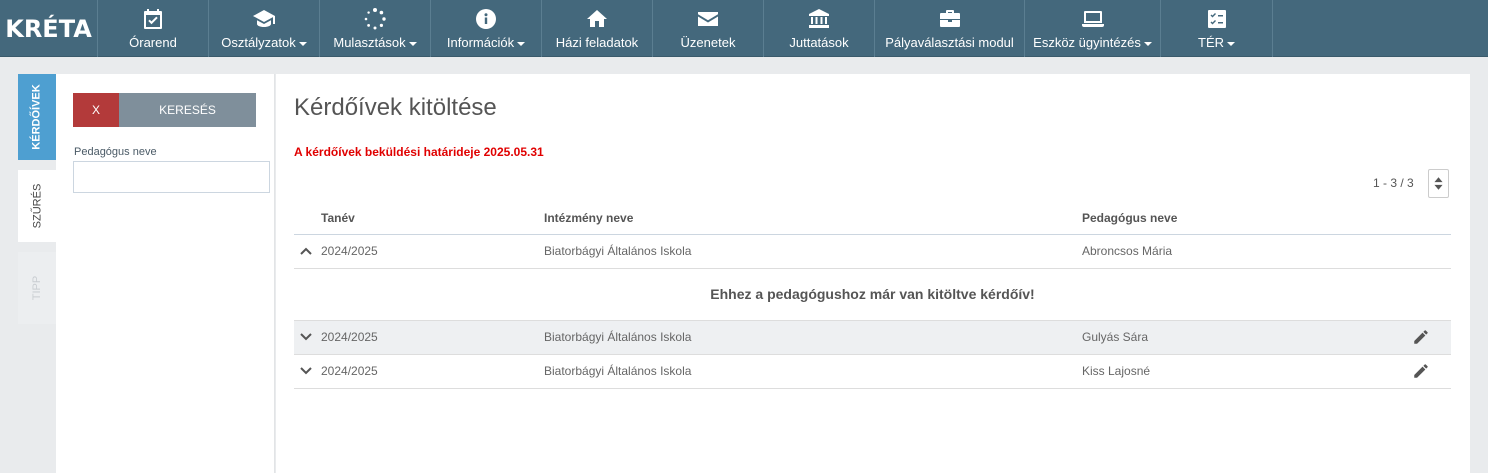 The width and height of the screenshot is (1488, 473). Describe the element at coordinates (395, 107) in the screenshot. I see `page-title: Kérdőívek kitöltése` at that location.